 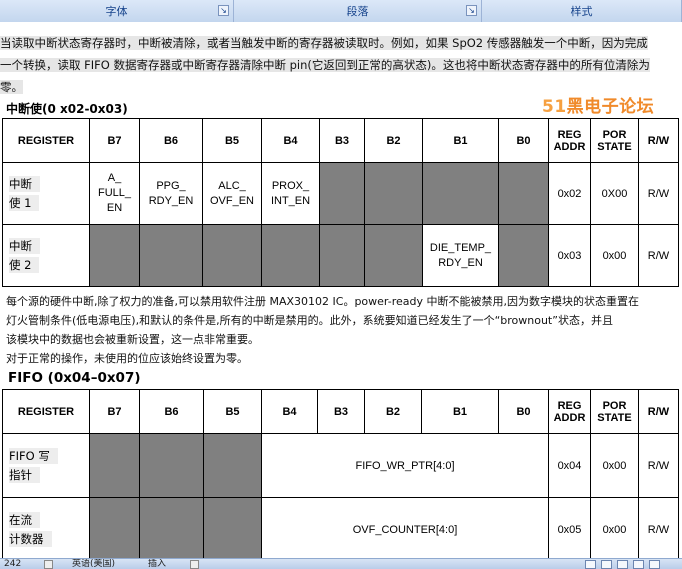 I want to click on bit-b5-cell: ALC_ OVF_EN, so click(x=232, y=193).